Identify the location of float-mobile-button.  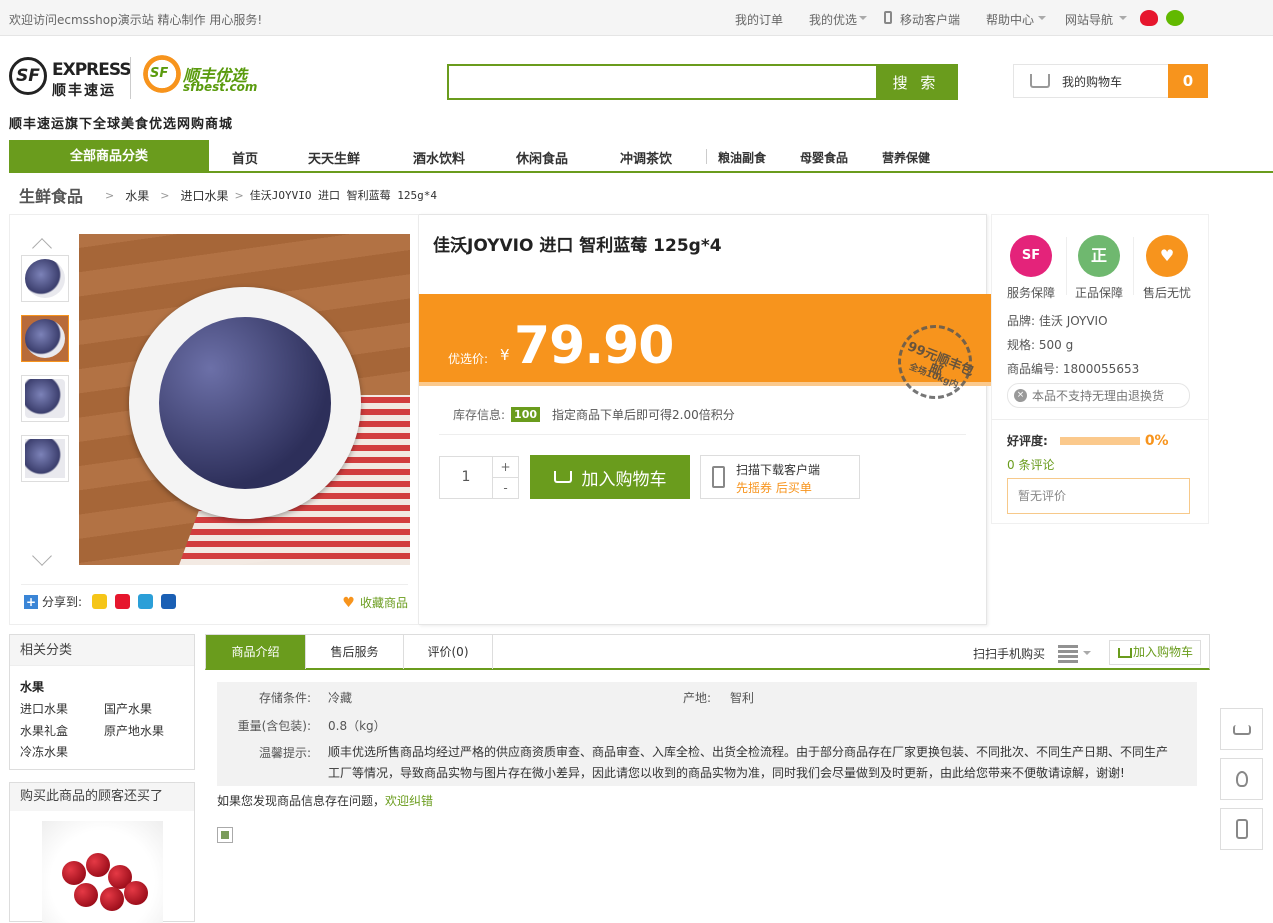
(1241, 829).